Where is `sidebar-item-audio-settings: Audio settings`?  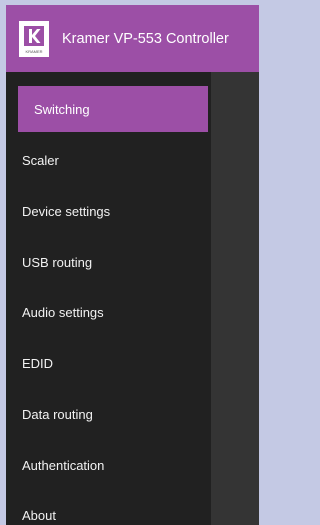 sidebar-item-audio-settings: Audio settings is located at coordinates (108, 312).